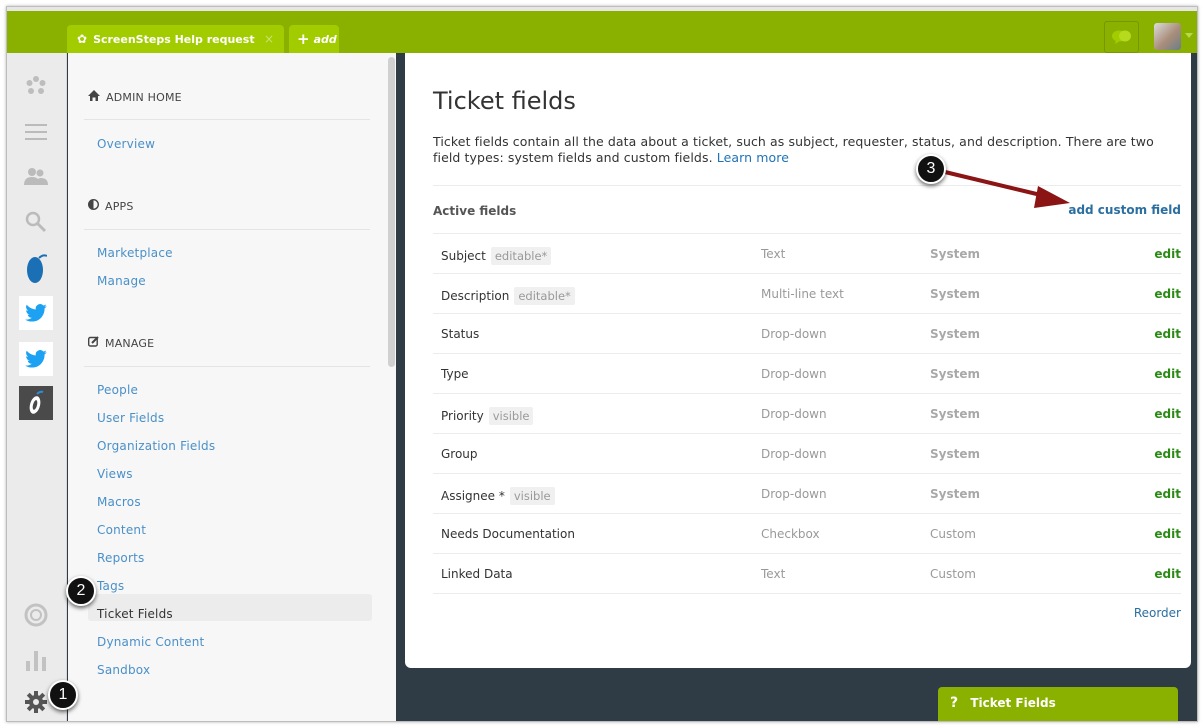  What do you see at coordinates (807, 454) in the screenshot?
I see `table-row: Group Drop-down System edit` at bounding box center [807, 454].